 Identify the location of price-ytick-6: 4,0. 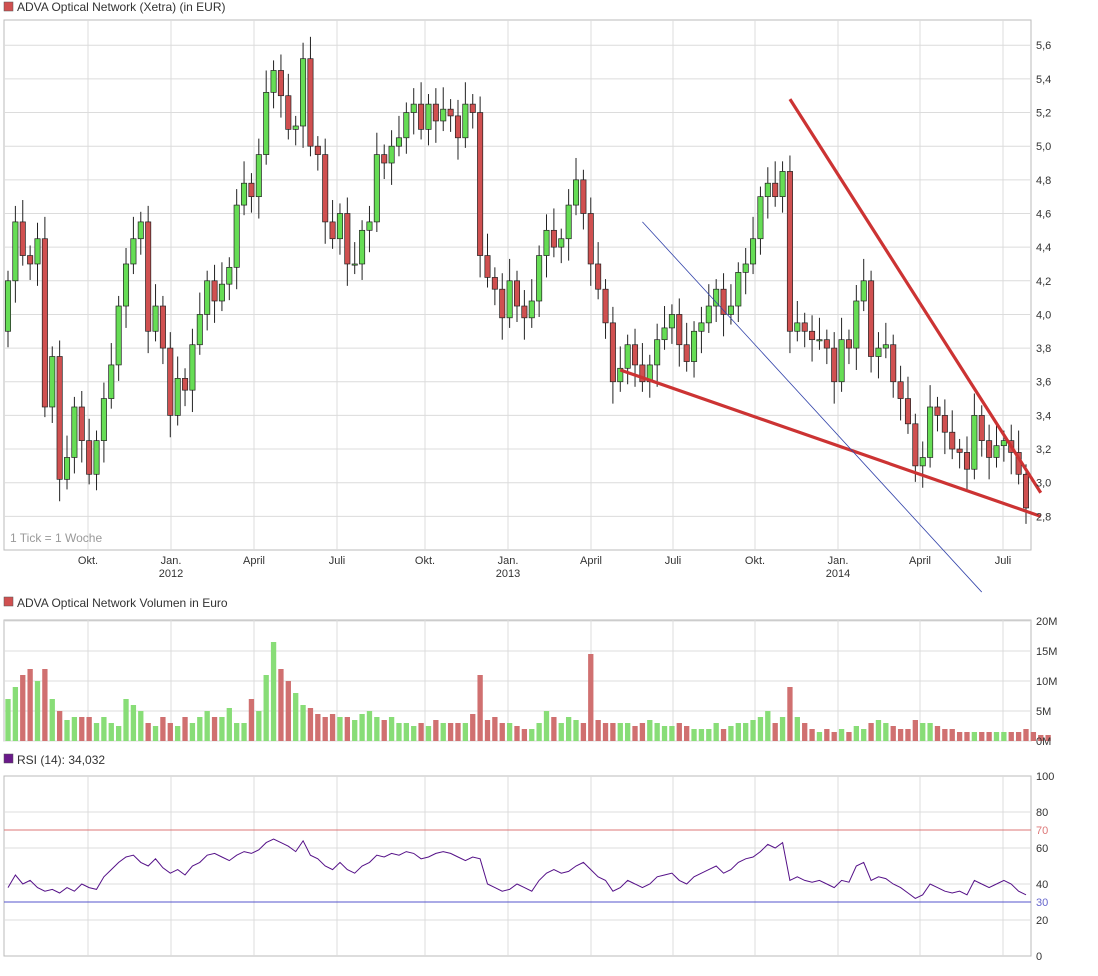
(1043, 315).